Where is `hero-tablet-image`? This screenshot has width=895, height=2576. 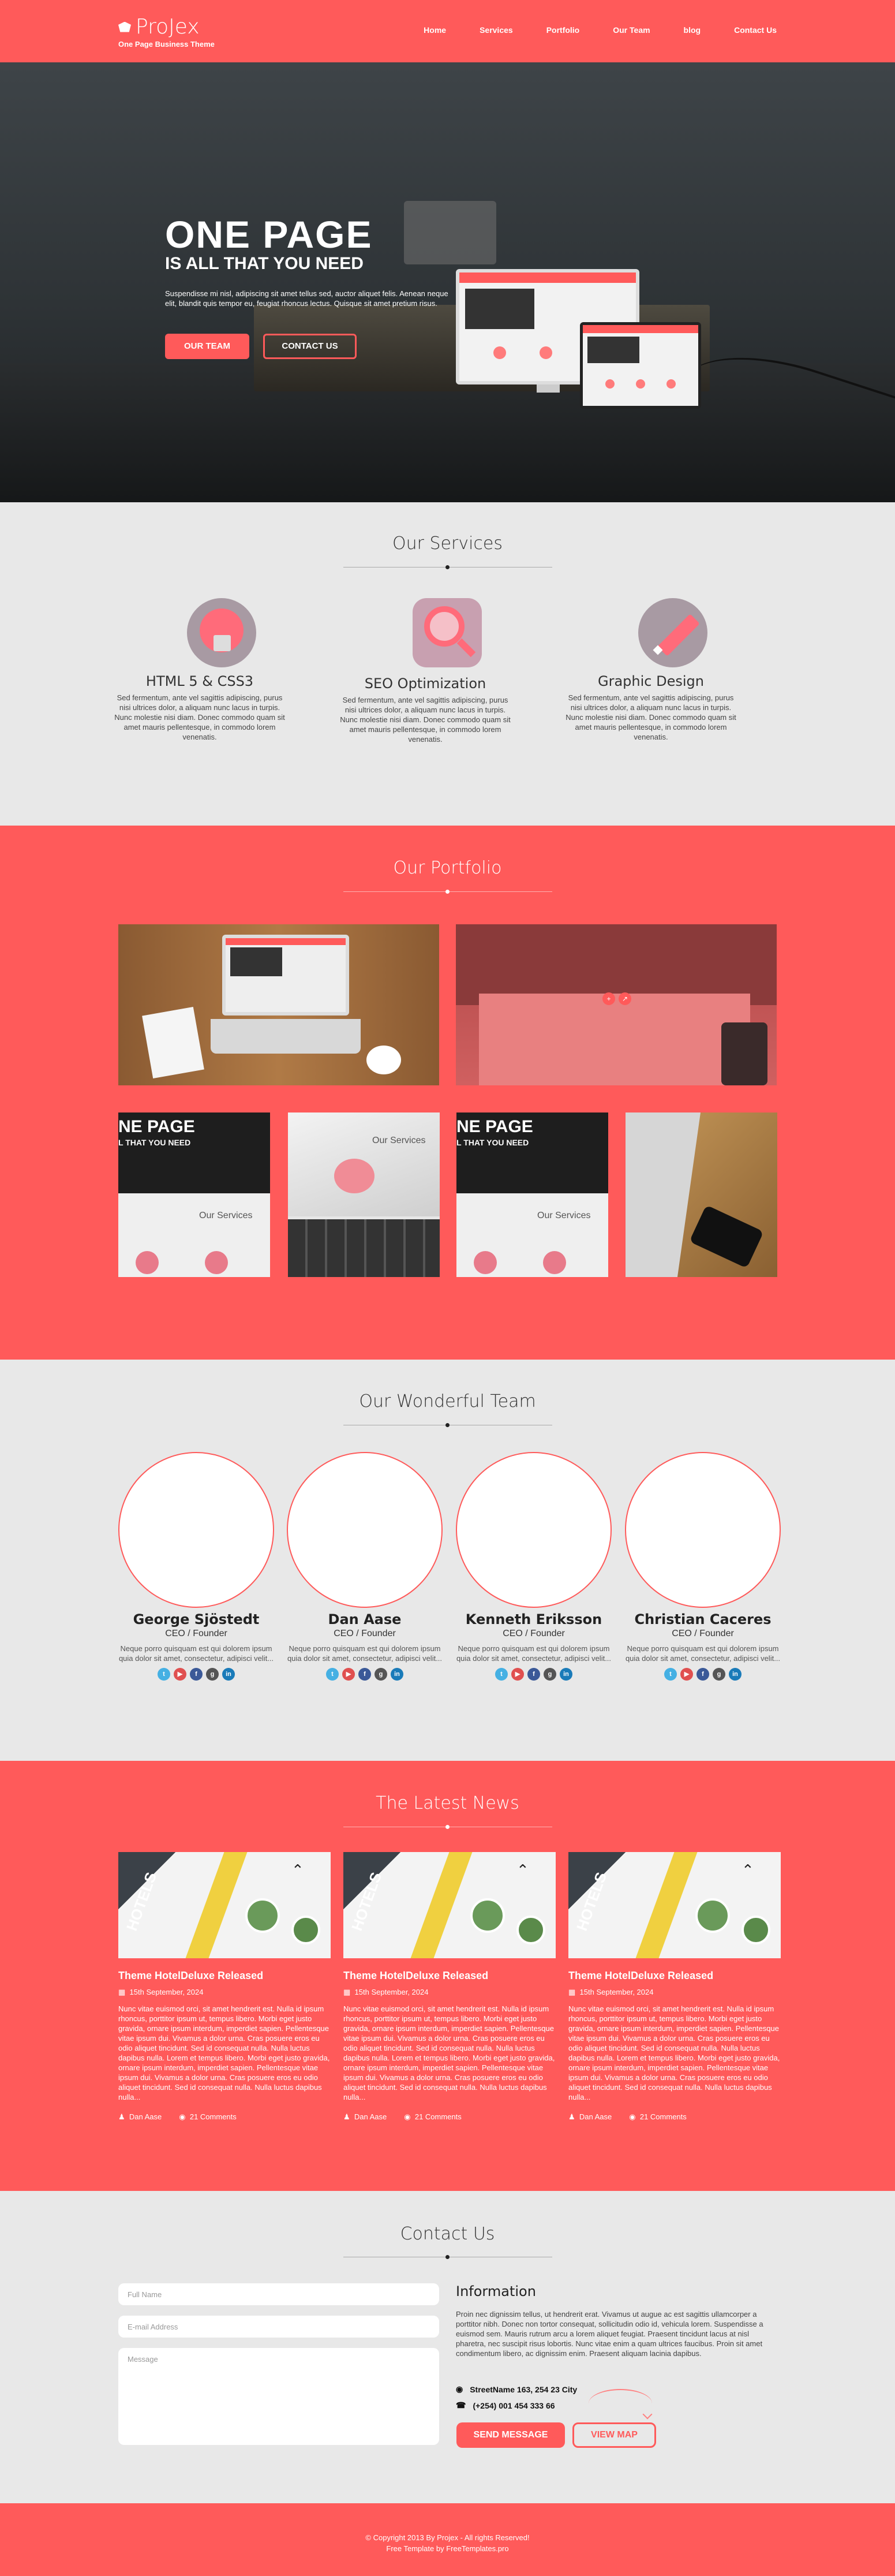 hero-tablet-image is located at coordinates (640, 365).